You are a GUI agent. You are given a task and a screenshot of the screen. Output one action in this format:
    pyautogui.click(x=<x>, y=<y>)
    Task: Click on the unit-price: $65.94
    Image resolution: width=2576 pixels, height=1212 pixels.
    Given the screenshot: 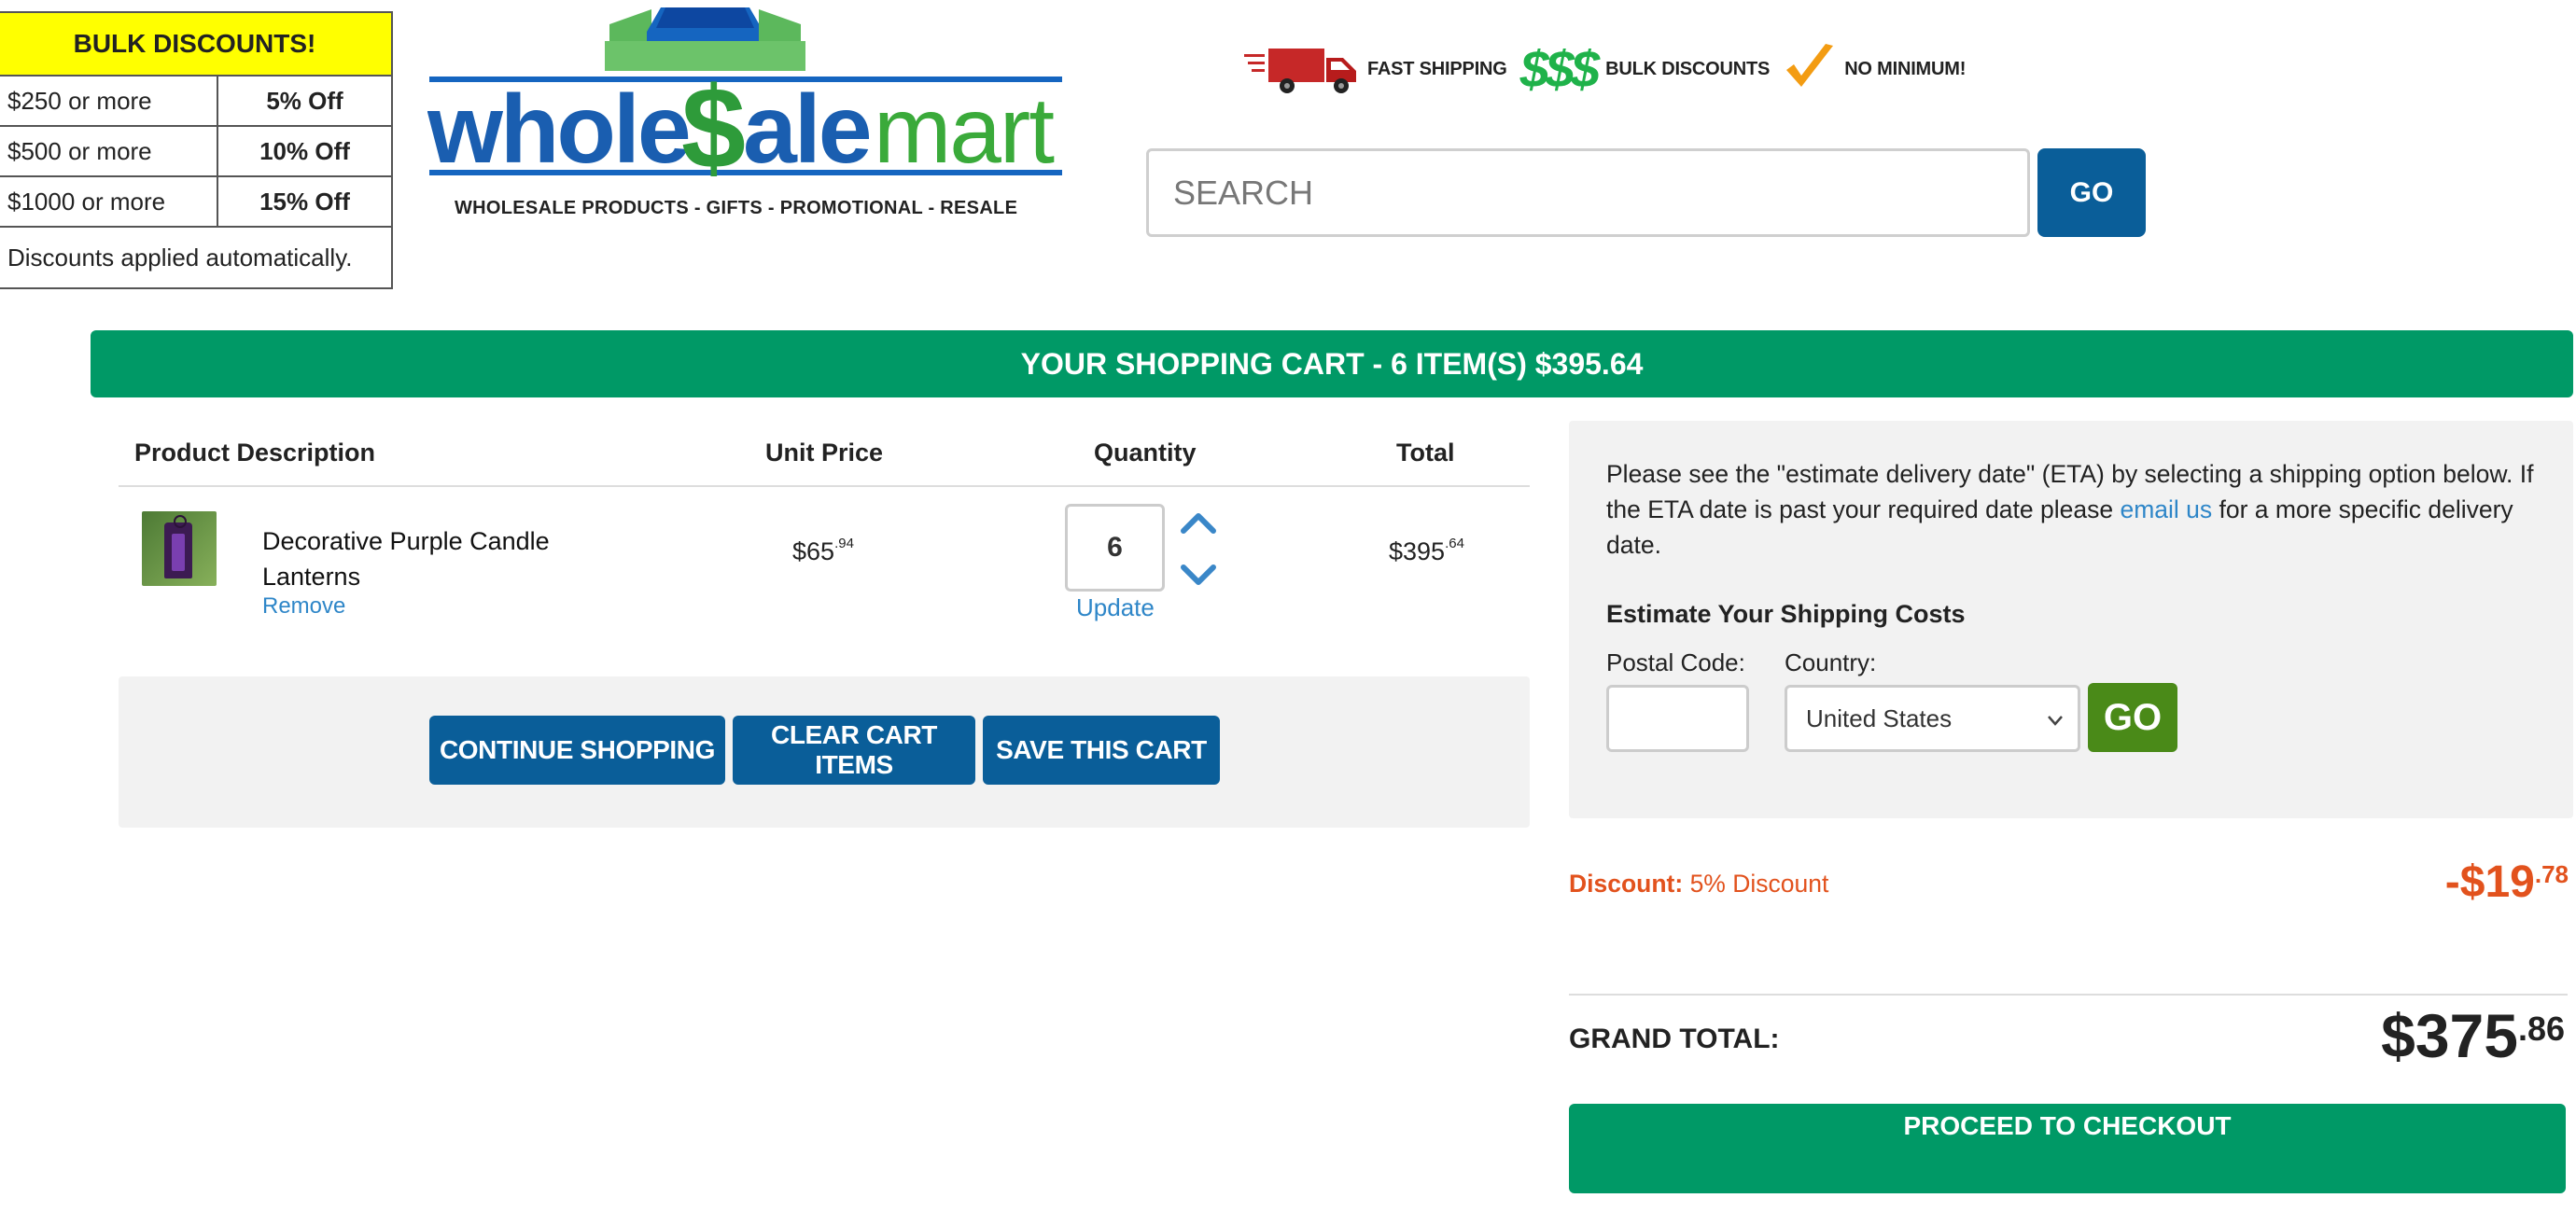 What is the action you would take?
    pyautogui.click(x=823, y=551)
    